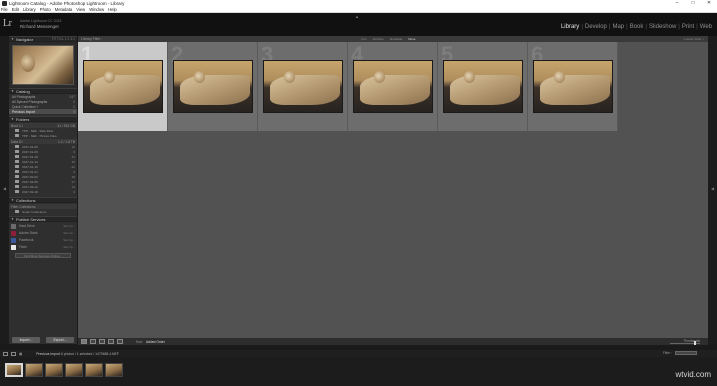  Describe the element at coordinates (93, 341) in the screenshot. I see `loupe-view-icon` at that location.